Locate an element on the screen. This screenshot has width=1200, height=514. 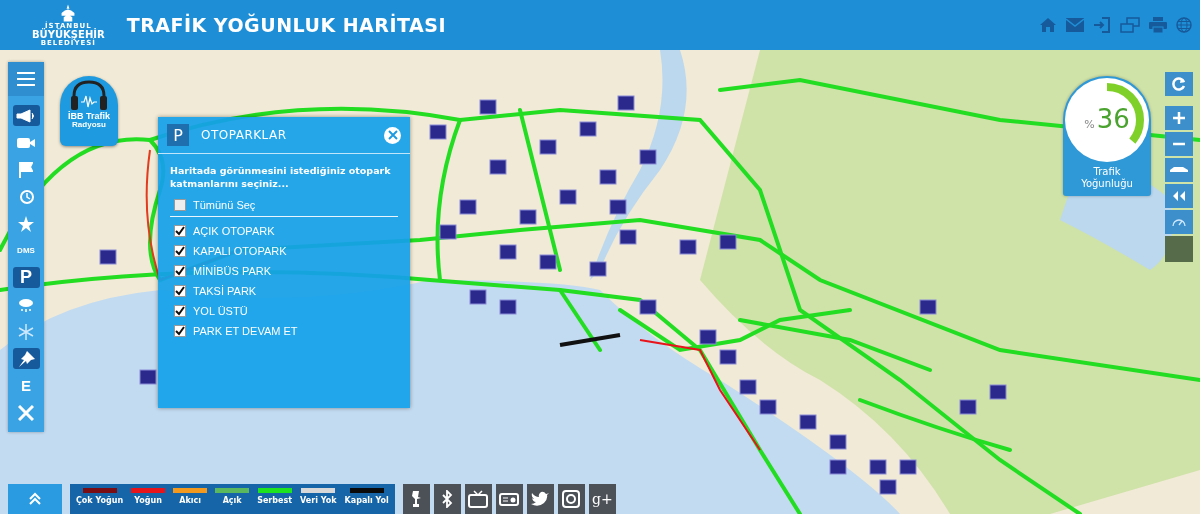
layer-checkbox: TAKSİ PARK is located at coordinates (284, 290).